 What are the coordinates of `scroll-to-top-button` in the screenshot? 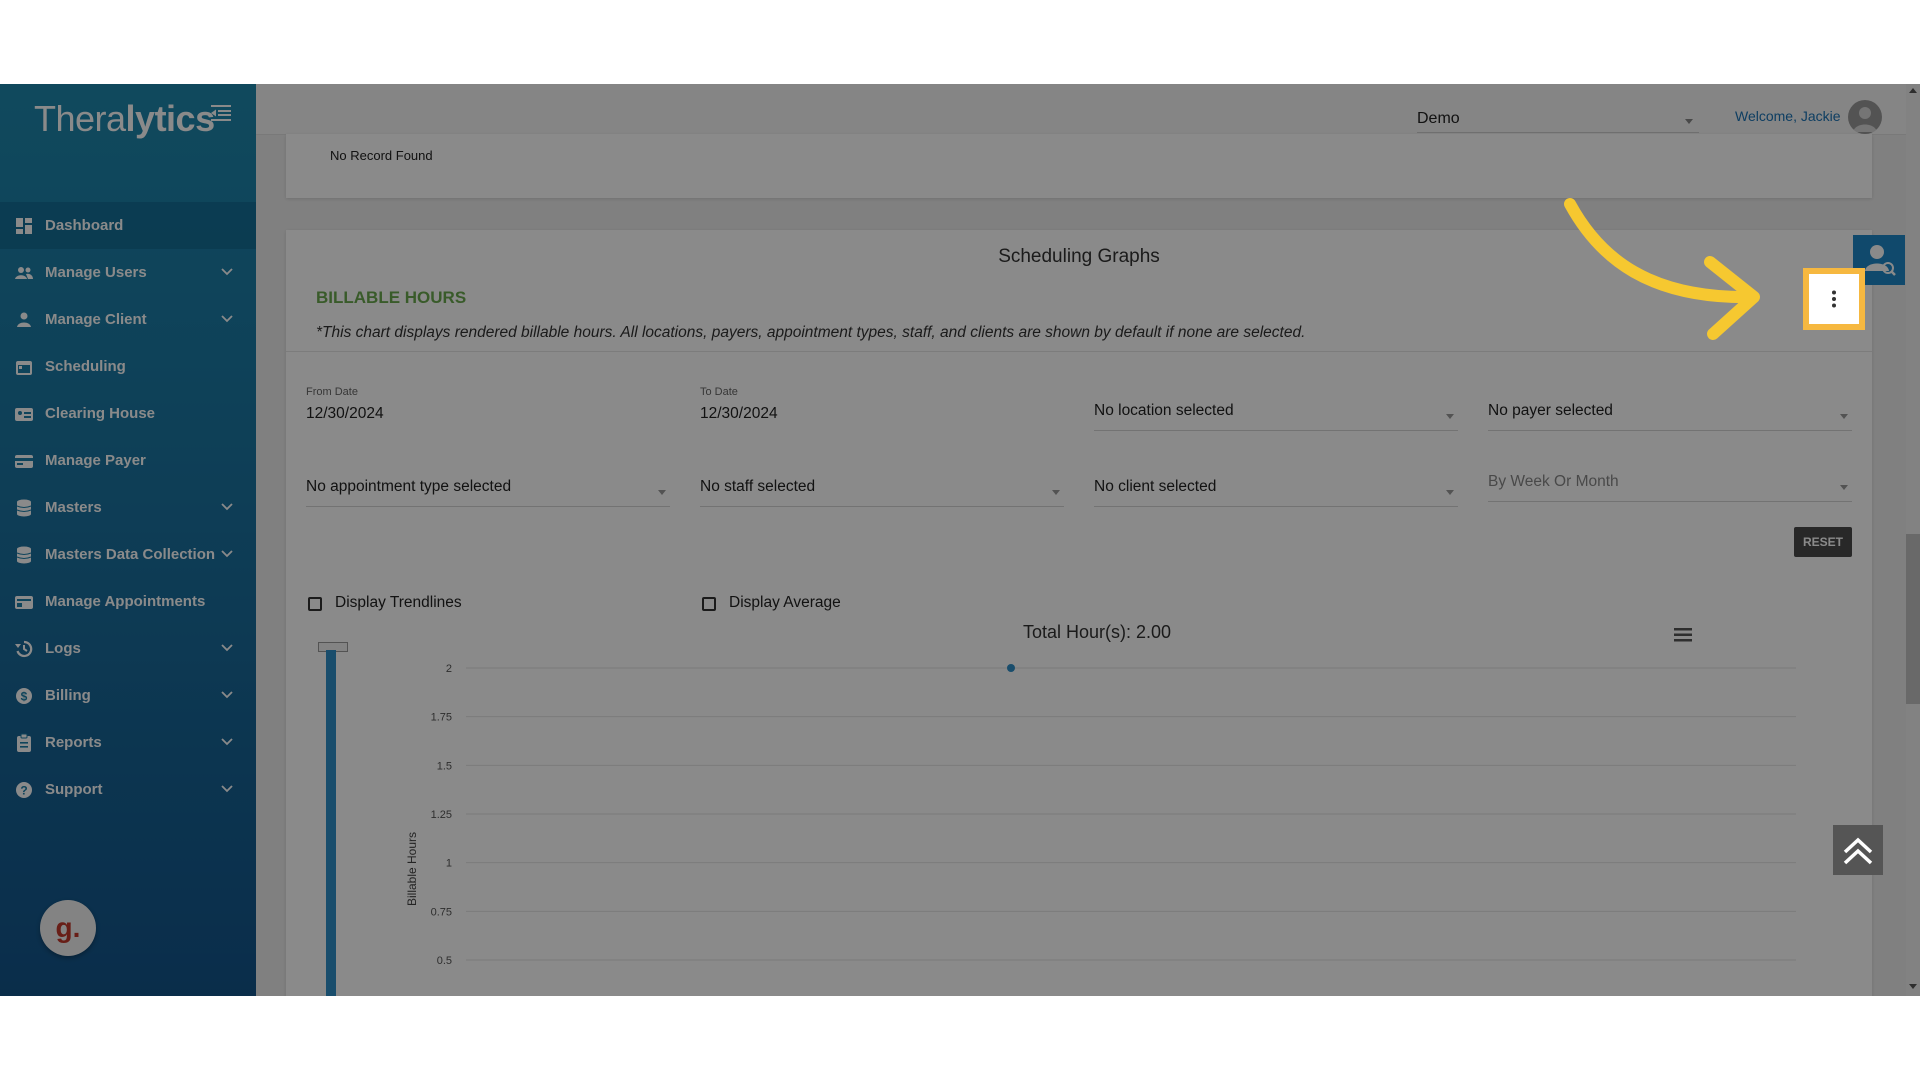 It's located at (1858, 850).